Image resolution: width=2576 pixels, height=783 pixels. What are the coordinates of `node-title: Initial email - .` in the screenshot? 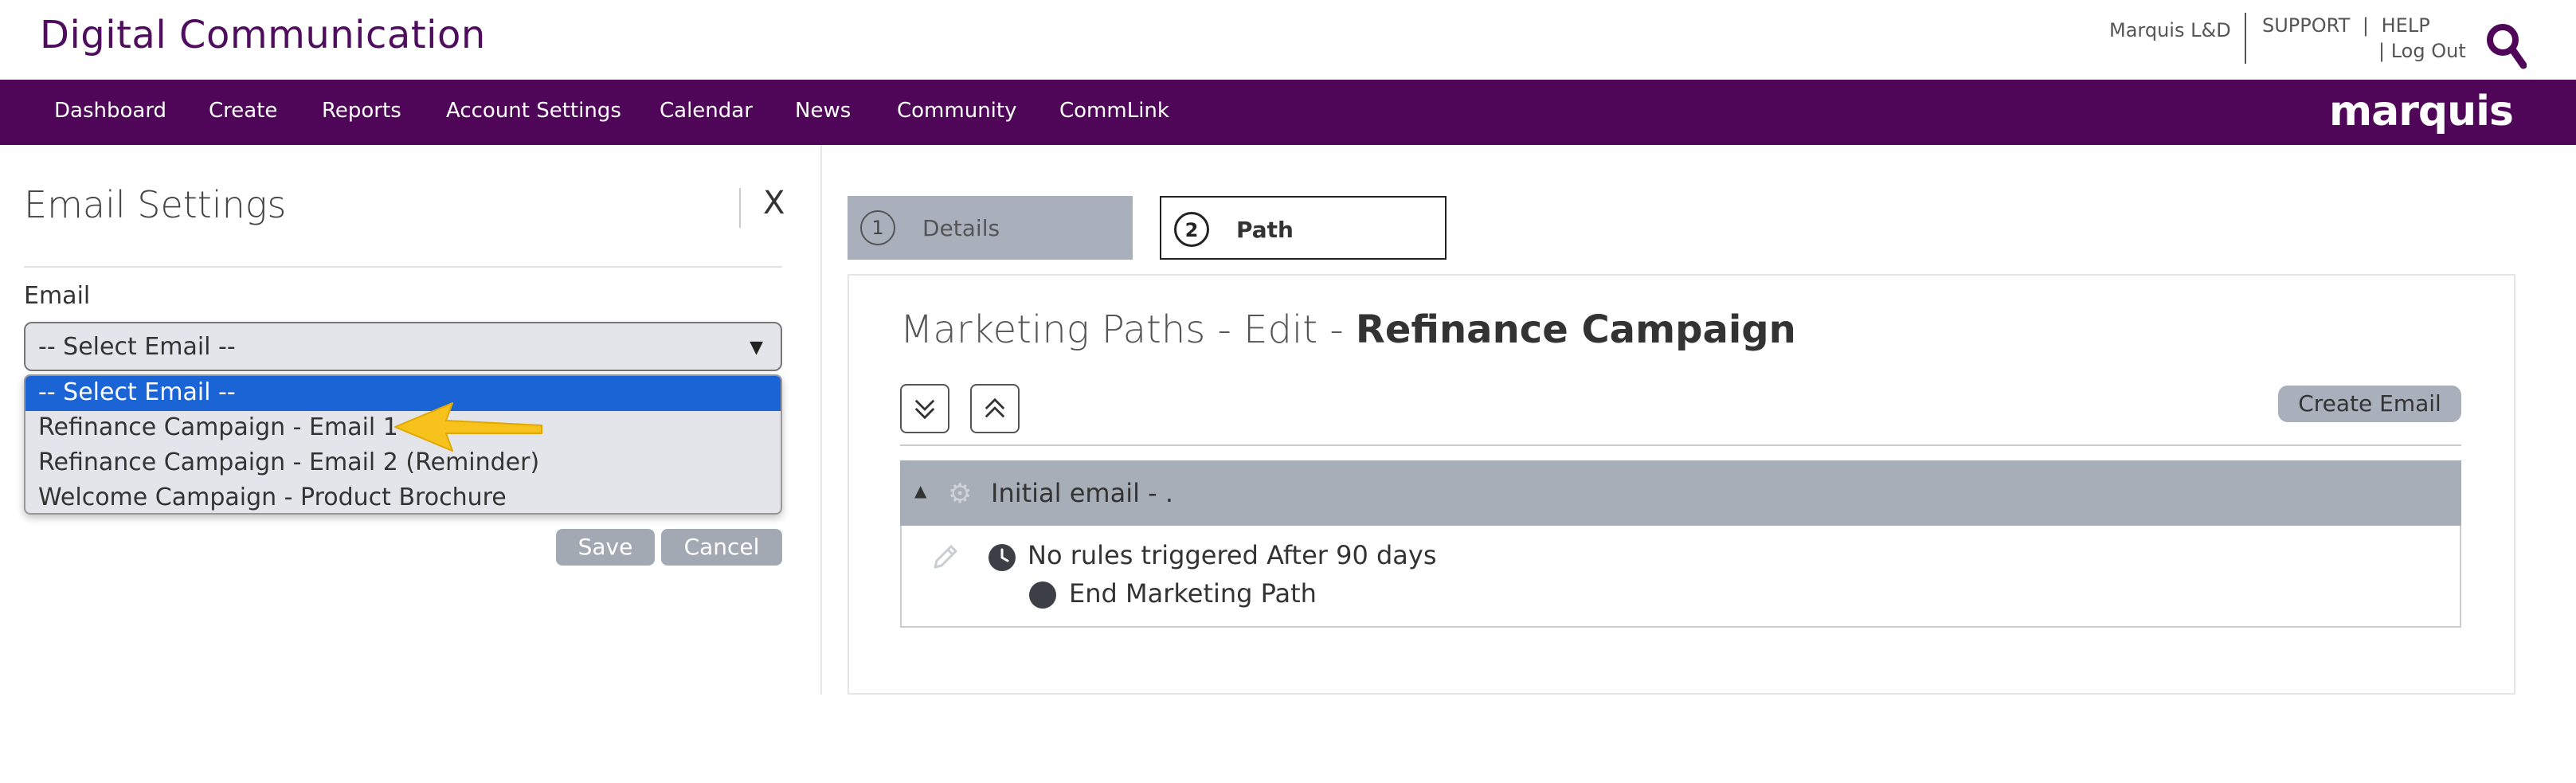 It's located at (1082, 493).